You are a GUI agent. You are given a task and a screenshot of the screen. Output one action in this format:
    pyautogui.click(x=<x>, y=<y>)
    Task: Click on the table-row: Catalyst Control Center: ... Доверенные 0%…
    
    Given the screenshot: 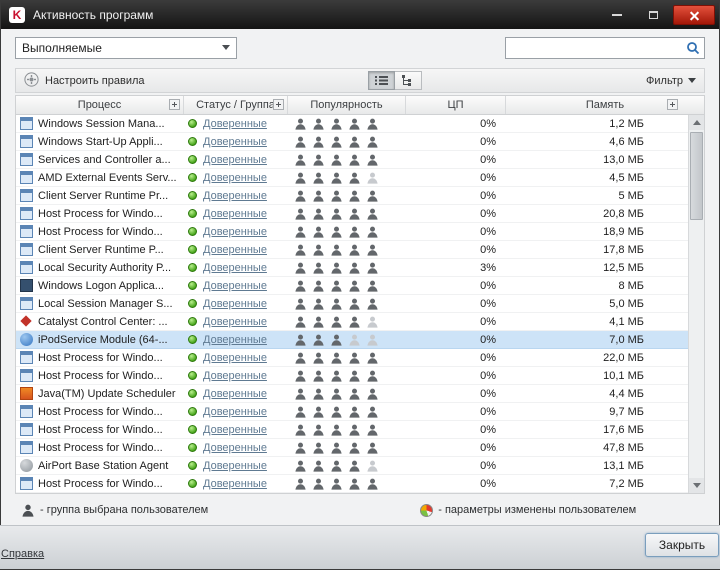 What is the action you would take?
    pyautogui.click(x=352, y=322)
    